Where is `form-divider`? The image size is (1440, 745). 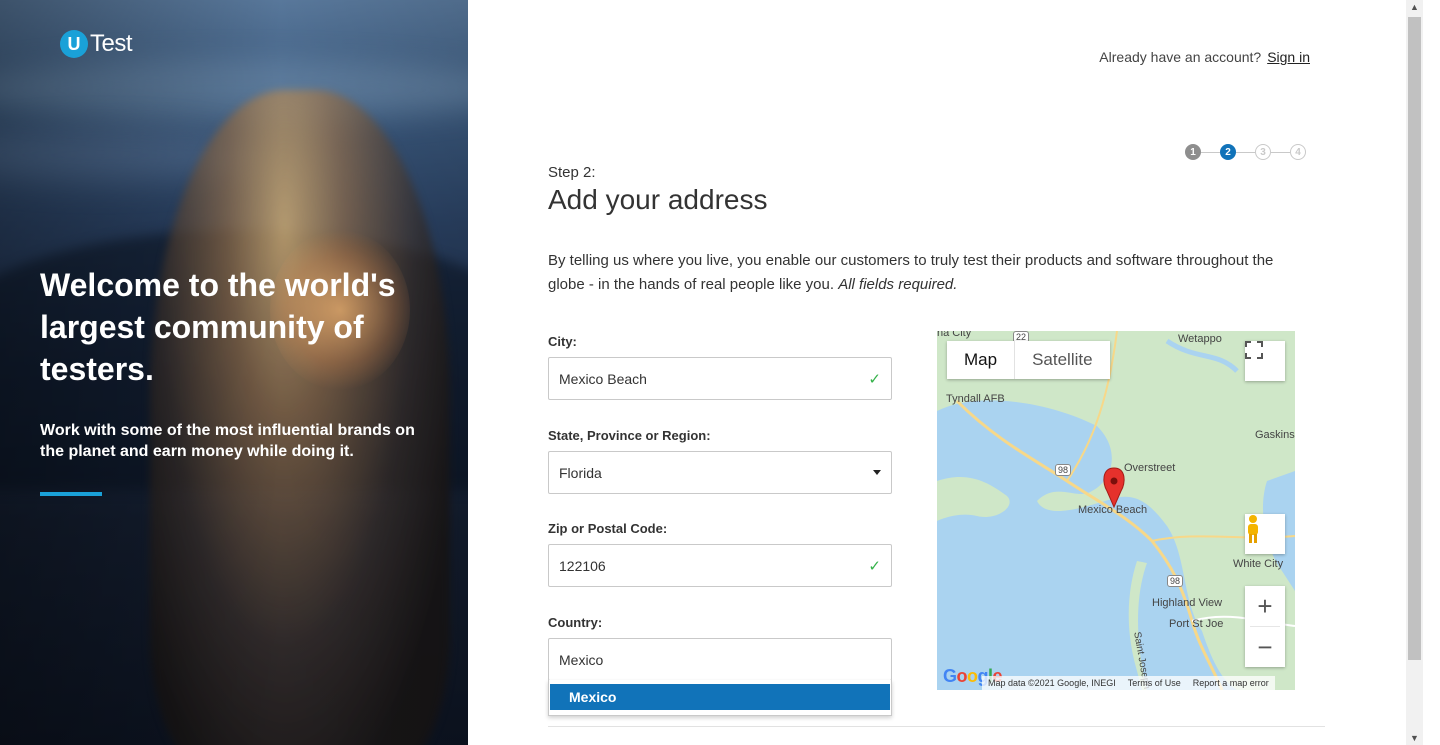
form-divider is located at coordinates (936, 726).